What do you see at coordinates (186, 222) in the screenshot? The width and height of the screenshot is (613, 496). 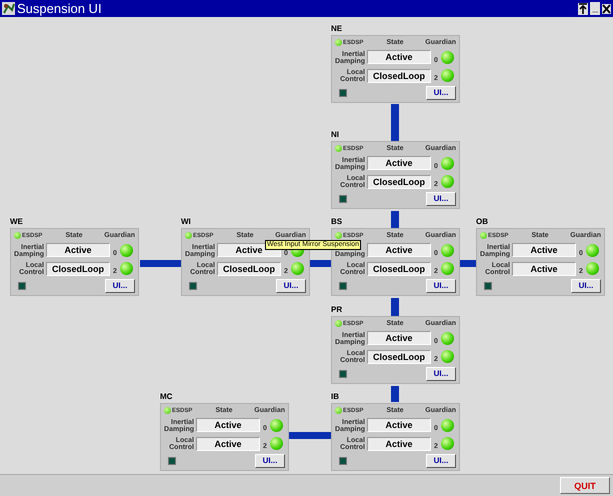 I see `node-title: WI` at bounding box center [186, 222].